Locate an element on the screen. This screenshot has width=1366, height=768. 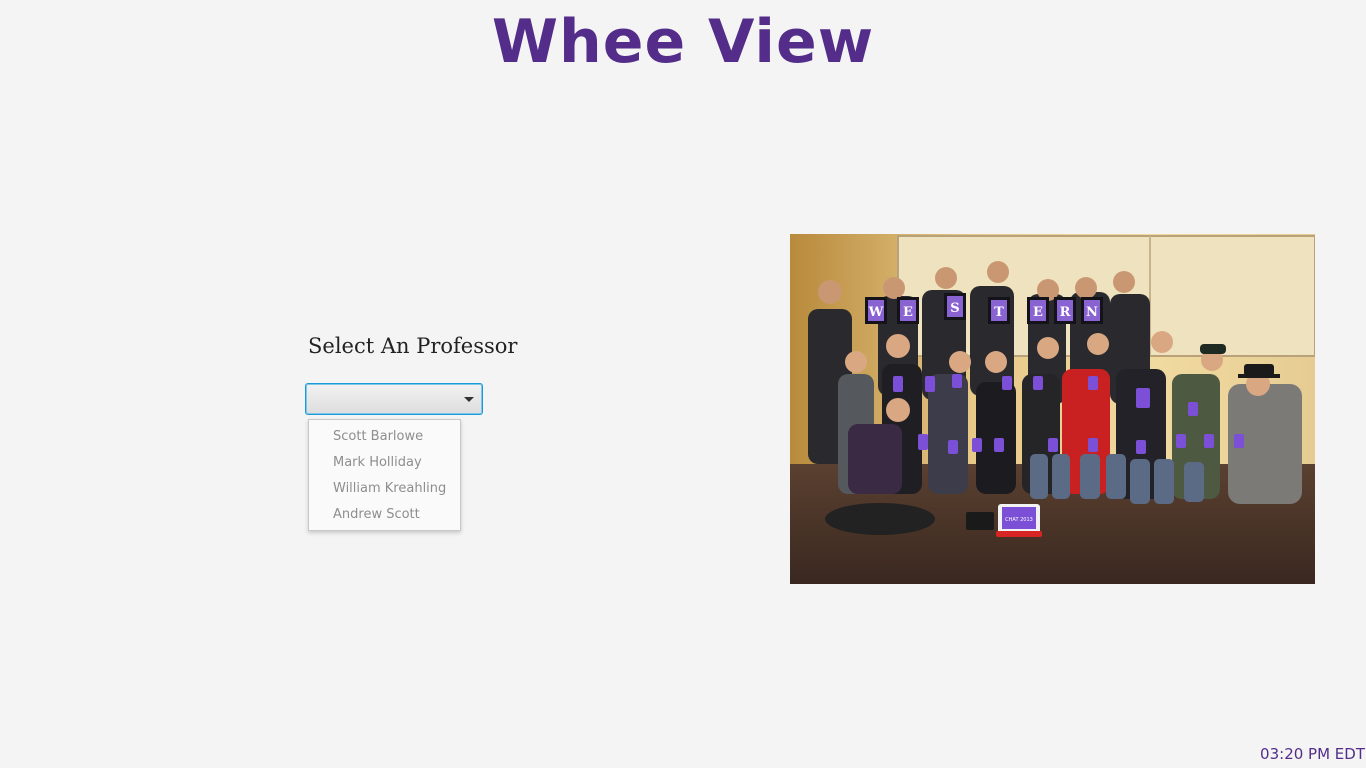
svg-text: R is located at coordinates (1065, 312).